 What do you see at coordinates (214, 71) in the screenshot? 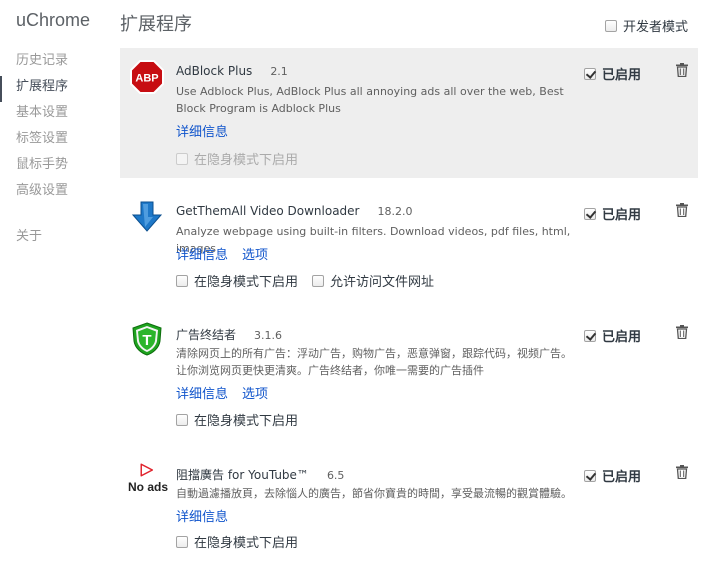
I see `extension-title: AdBlock Plus` at bounding box center [214, 71].